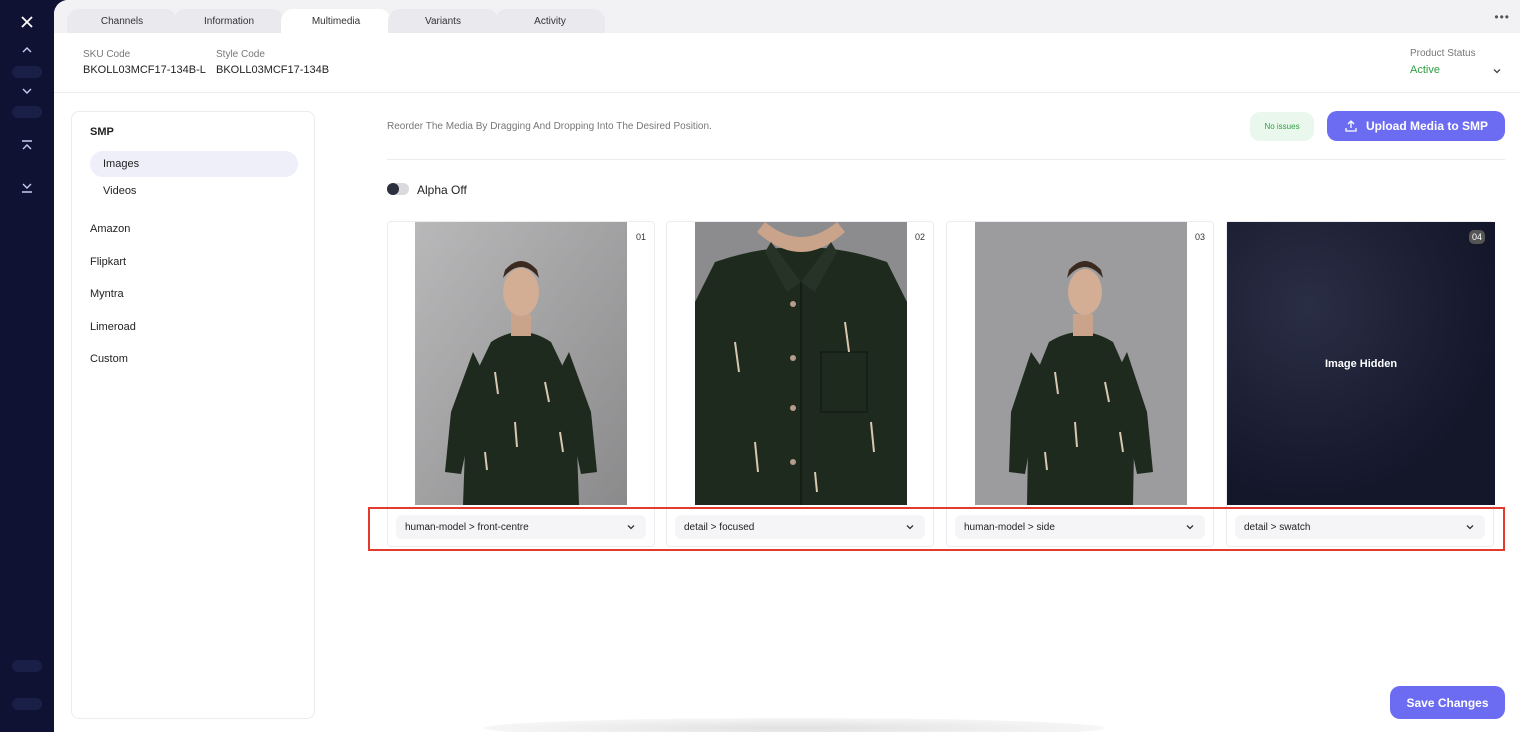  I want to click on media-card-3: 03 human-model > side, so click(1080, 384).